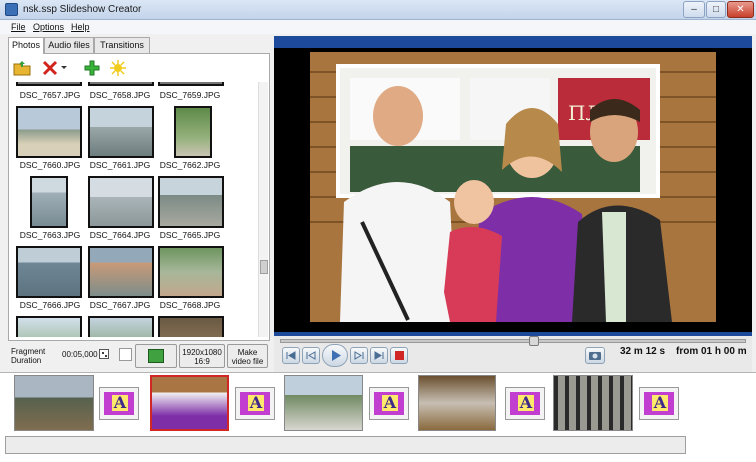  What do you see at coordinates (122, 45) in the screenshot?
I see `tab-transitions: Transitions` at bounding box center [122, 45].